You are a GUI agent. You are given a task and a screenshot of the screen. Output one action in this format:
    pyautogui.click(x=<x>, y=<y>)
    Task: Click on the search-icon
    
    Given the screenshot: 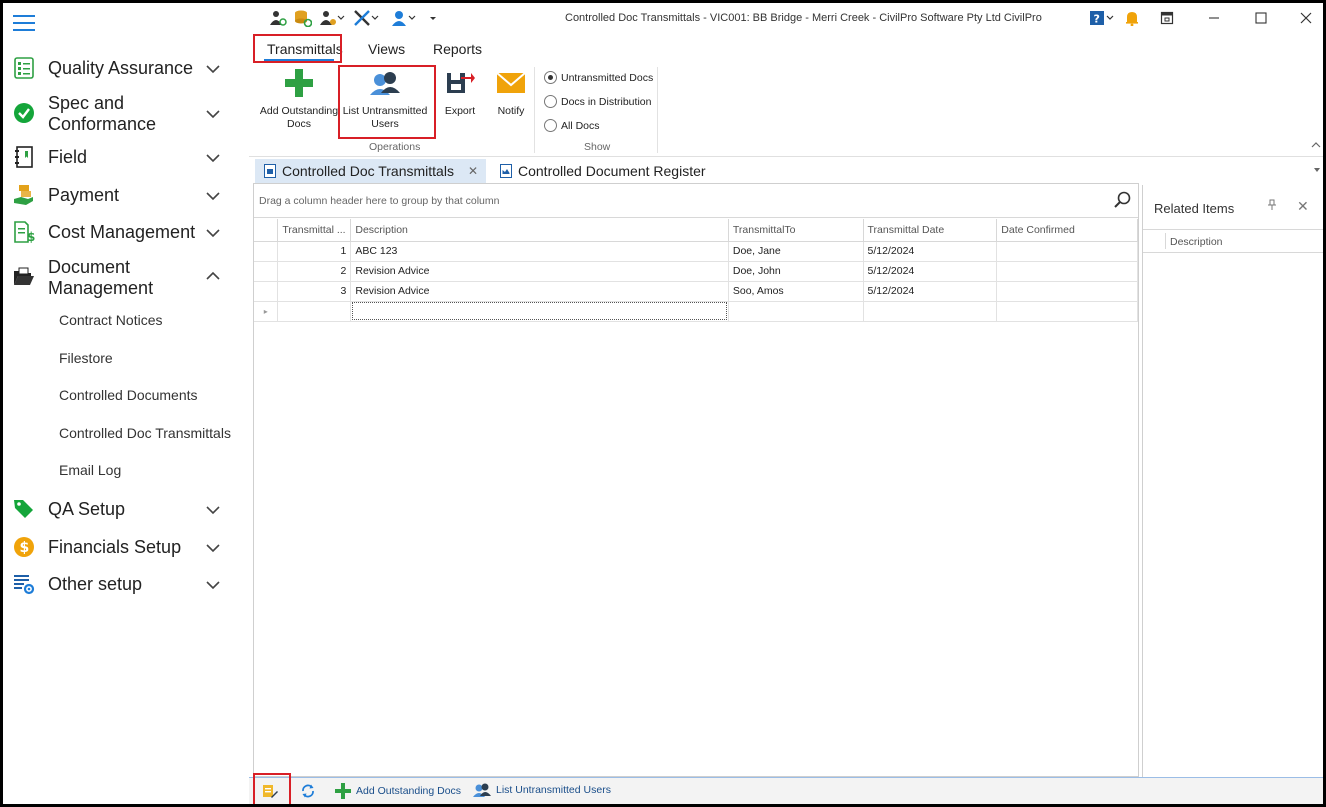 What is the action you would take?
    pyautogui.click(x=1123, y=200)
    